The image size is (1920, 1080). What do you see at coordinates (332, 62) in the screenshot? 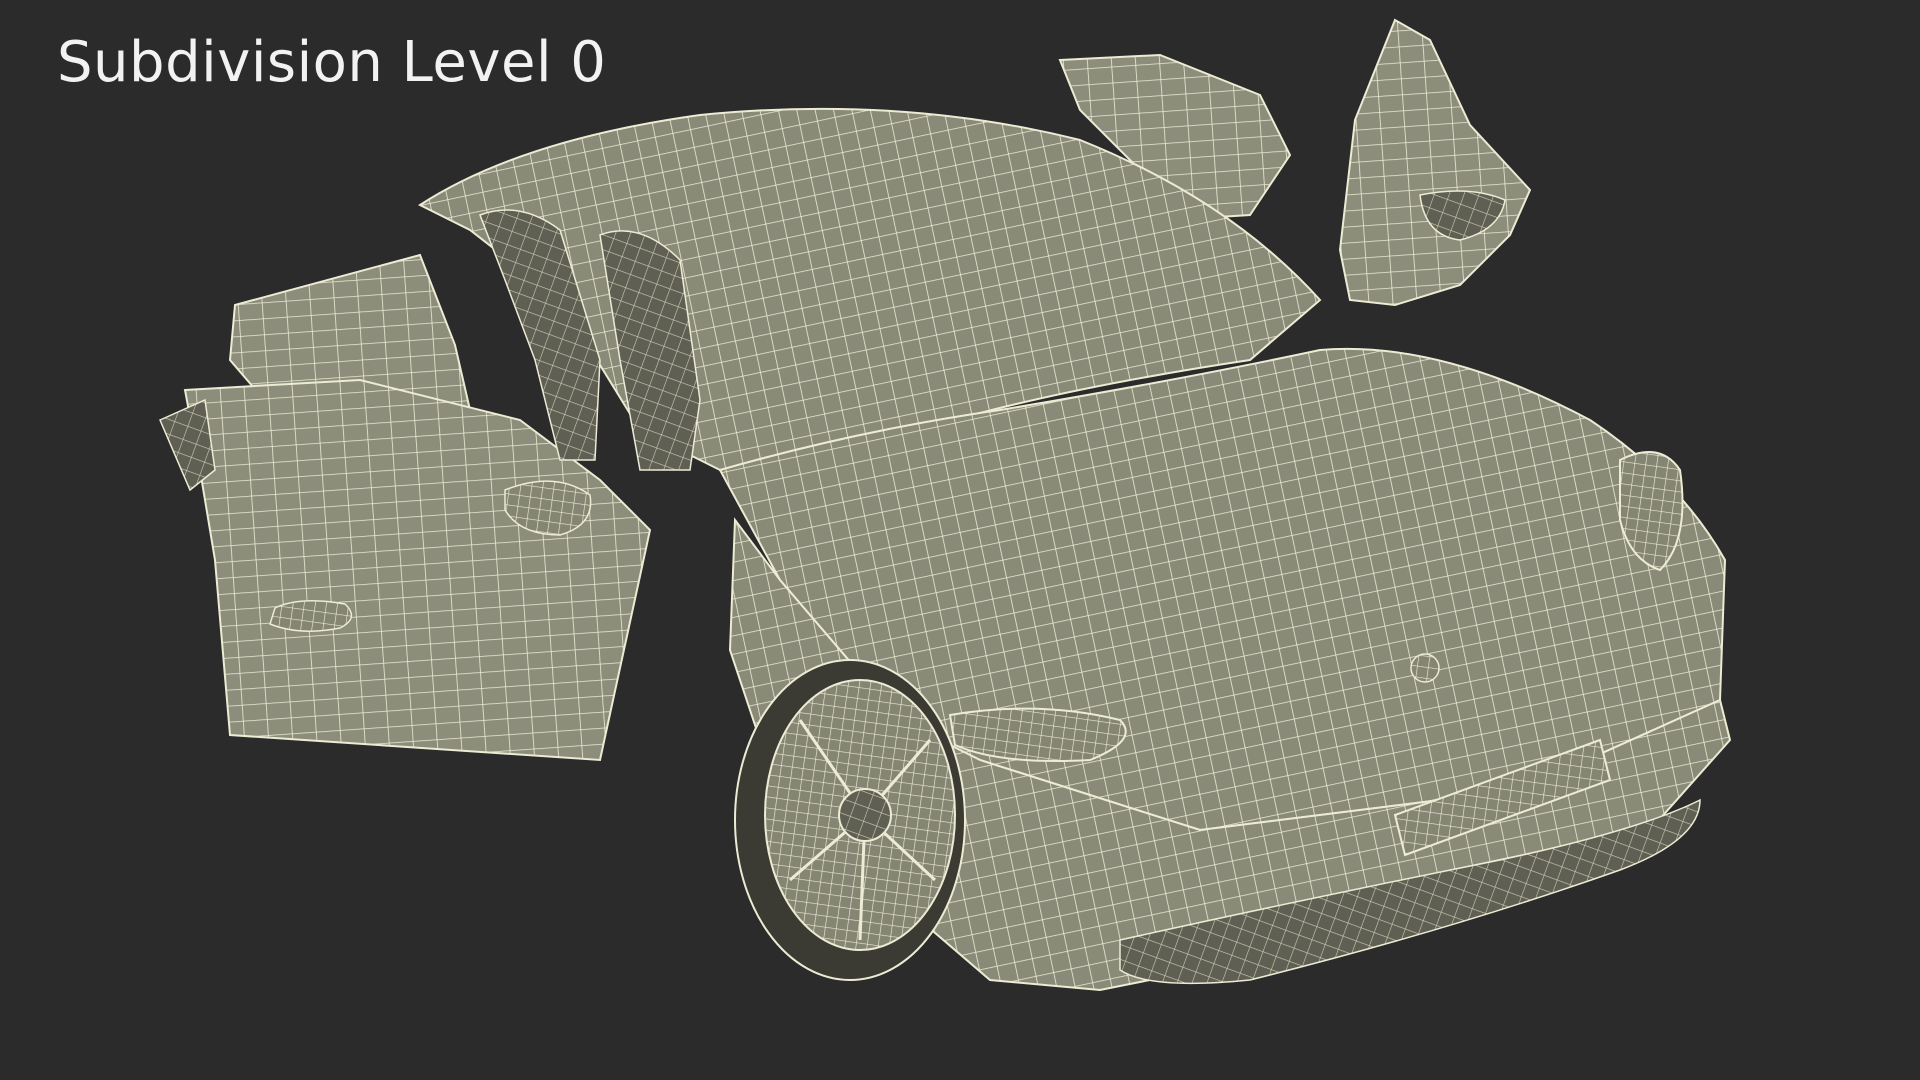
I see `subdivision-level-caption: Subdivision Level 0` at bounding box center [332, 62].